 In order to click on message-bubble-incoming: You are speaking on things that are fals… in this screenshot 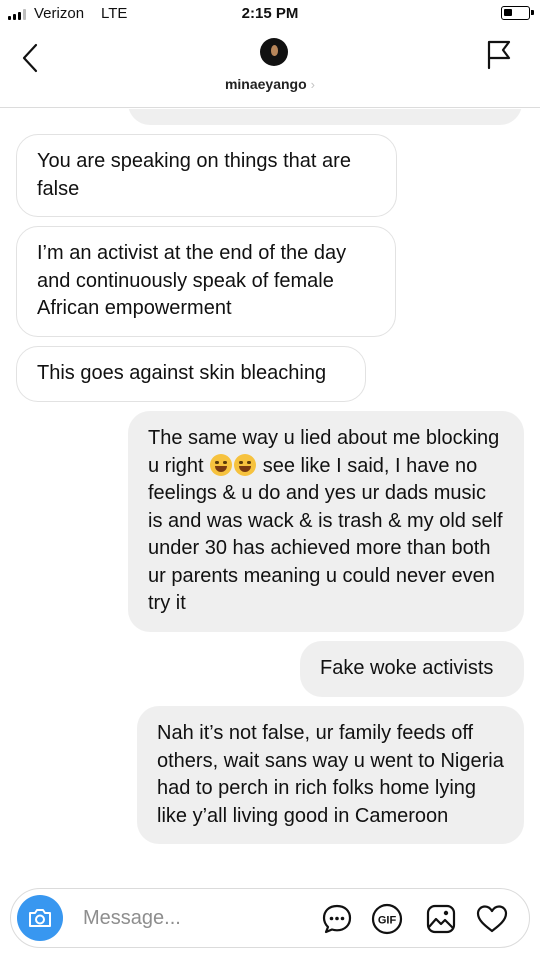, I will do `click(206, 175)`.